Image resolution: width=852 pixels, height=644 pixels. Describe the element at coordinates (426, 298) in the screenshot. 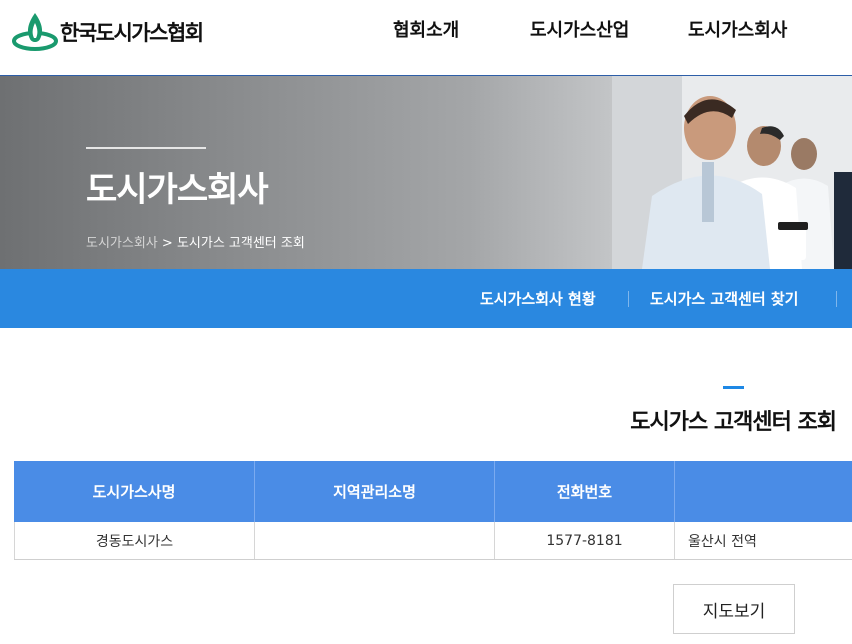

I see `sub-navigation: 도시가스회사 현황 도시가스 고객센터 찾기` at that location.